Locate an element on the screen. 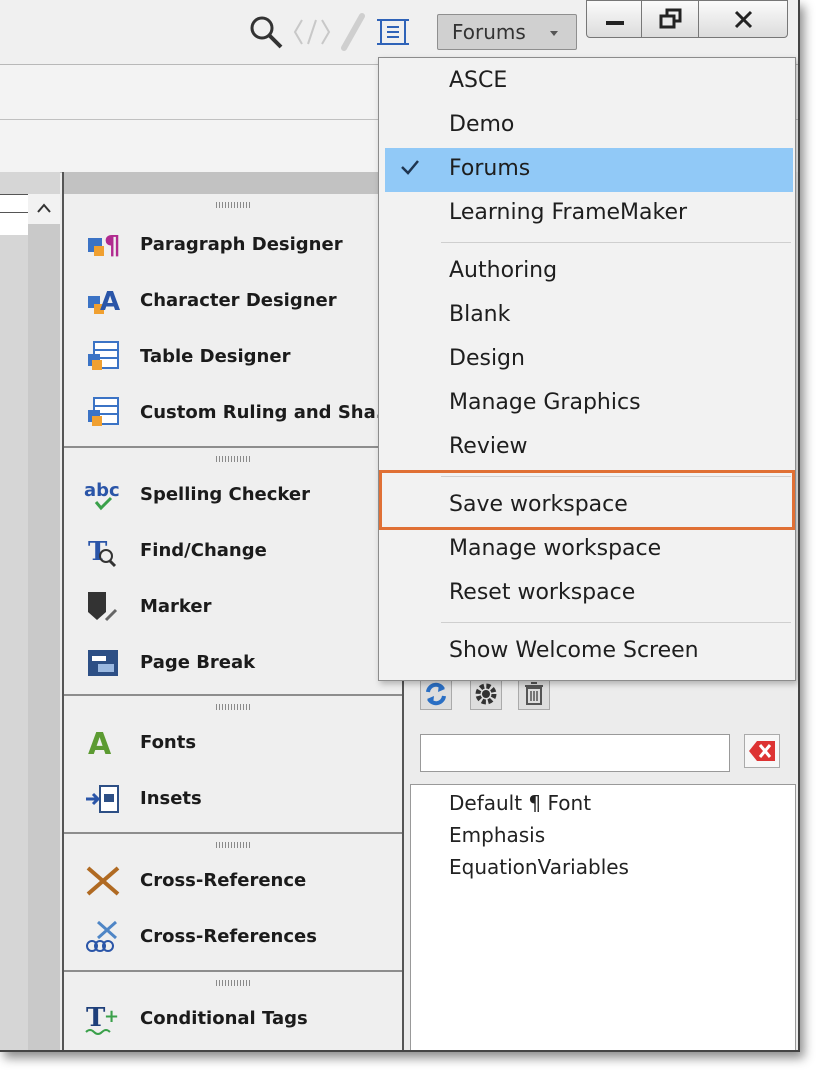  menu-item-label: Show Welcome Screen is located at coordinates (574, 650).